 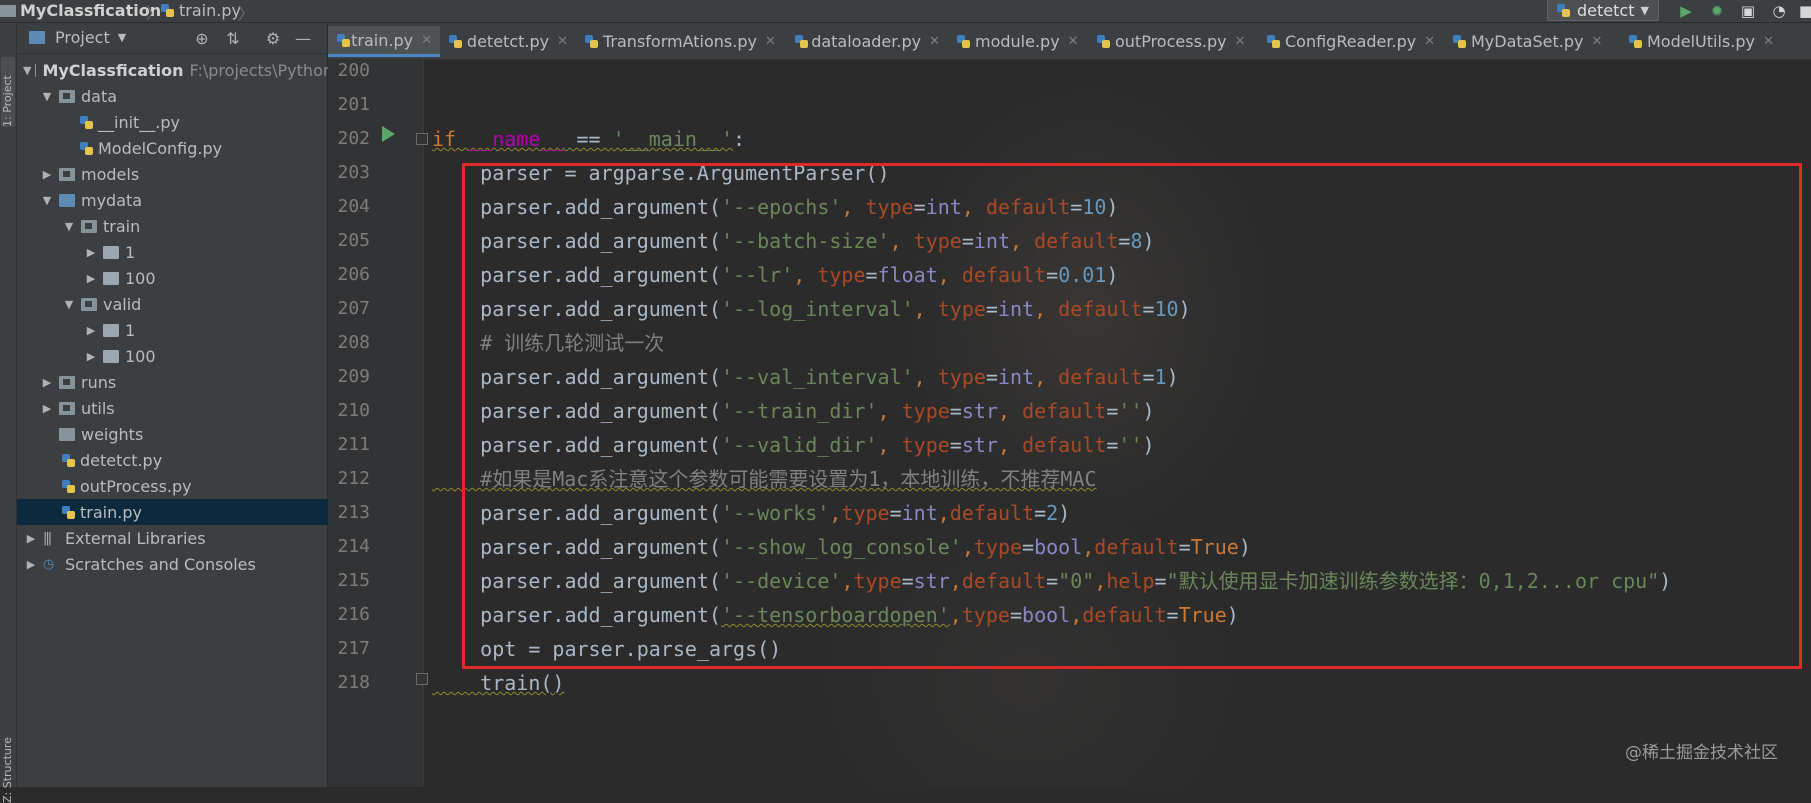 What do you see at coordinates (183, 174) in the screenshot?
I see `tree-item-models: ▶ models` at bounding box center [183, 174].